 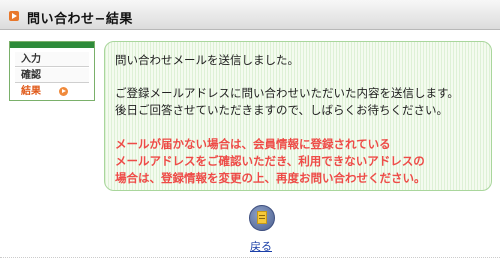 I want to click on warning-line-3: 場合は、登録情報を変更の上、再度お問い合わせください。, so click(x=270, y=178).